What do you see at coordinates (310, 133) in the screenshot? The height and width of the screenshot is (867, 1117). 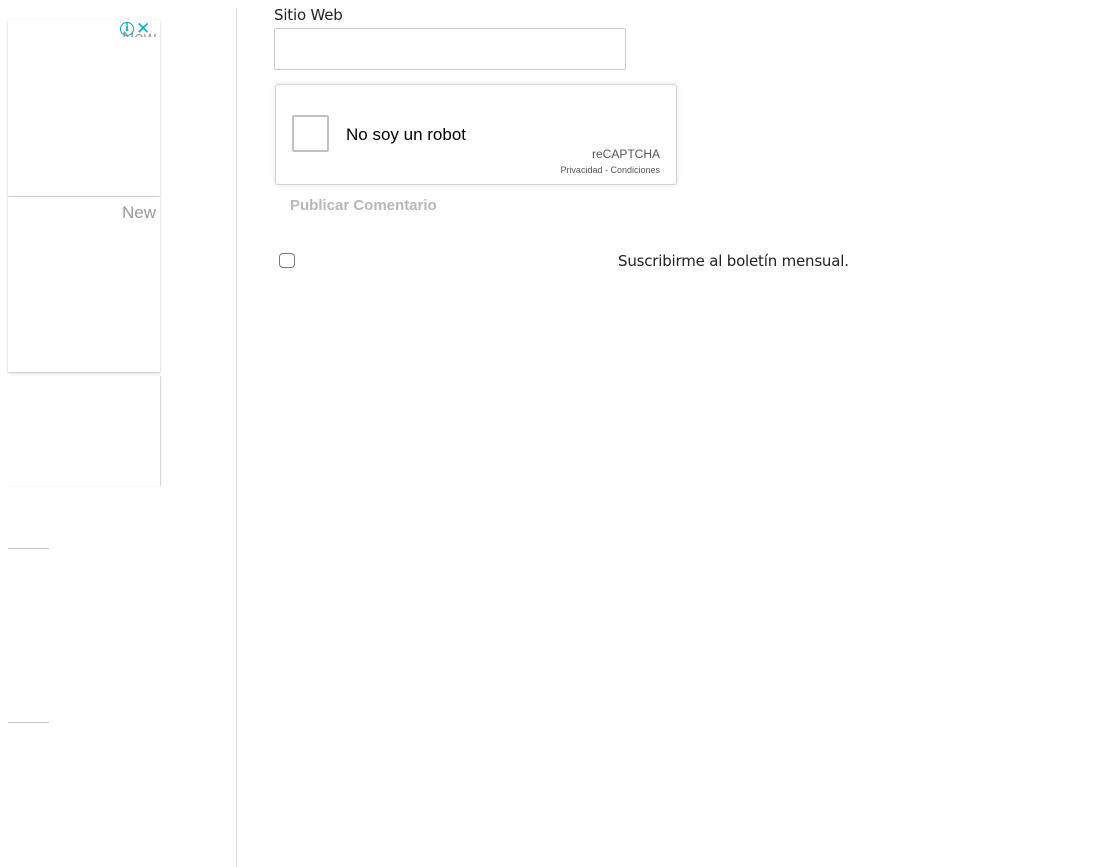 I see `recaptcha-checkbox` at bounding box center [310, 133].